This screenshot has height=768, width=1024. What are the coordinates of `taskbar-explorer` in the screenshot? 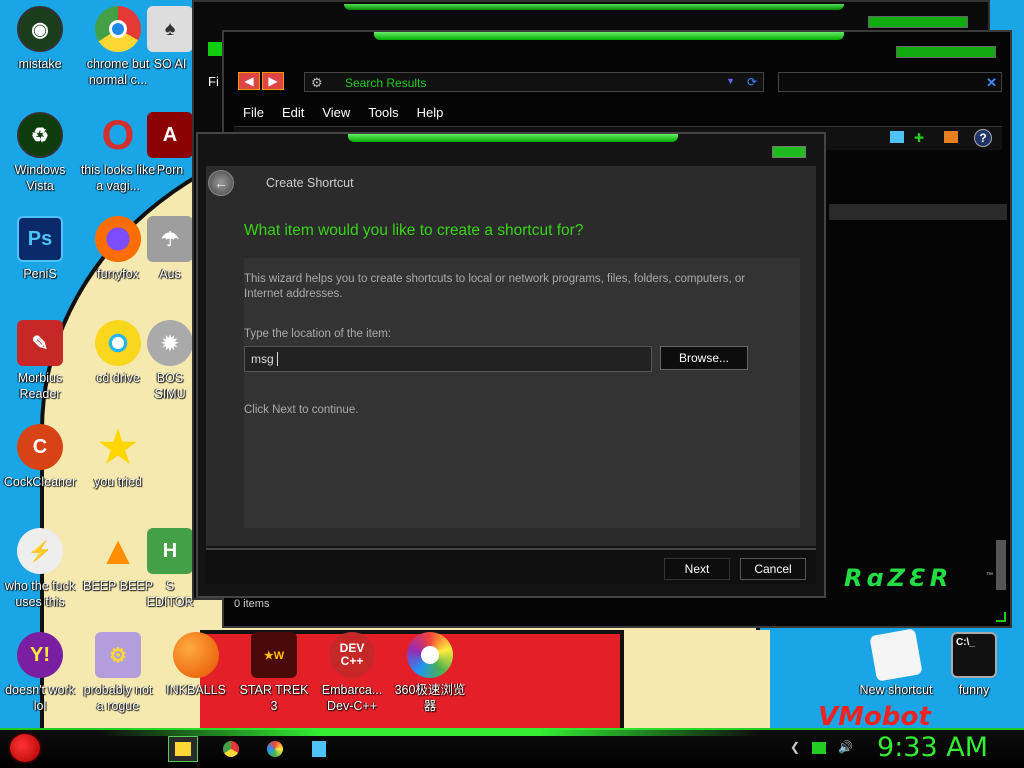 It's located at (183, 749).